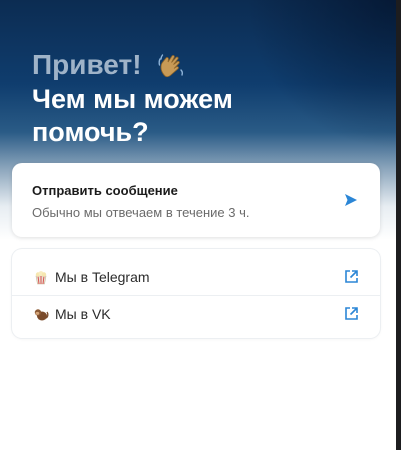  Describe the element at coordinates (83, 314) in the screenshot. I see `vk-link-label: Мы в VK` at that location.